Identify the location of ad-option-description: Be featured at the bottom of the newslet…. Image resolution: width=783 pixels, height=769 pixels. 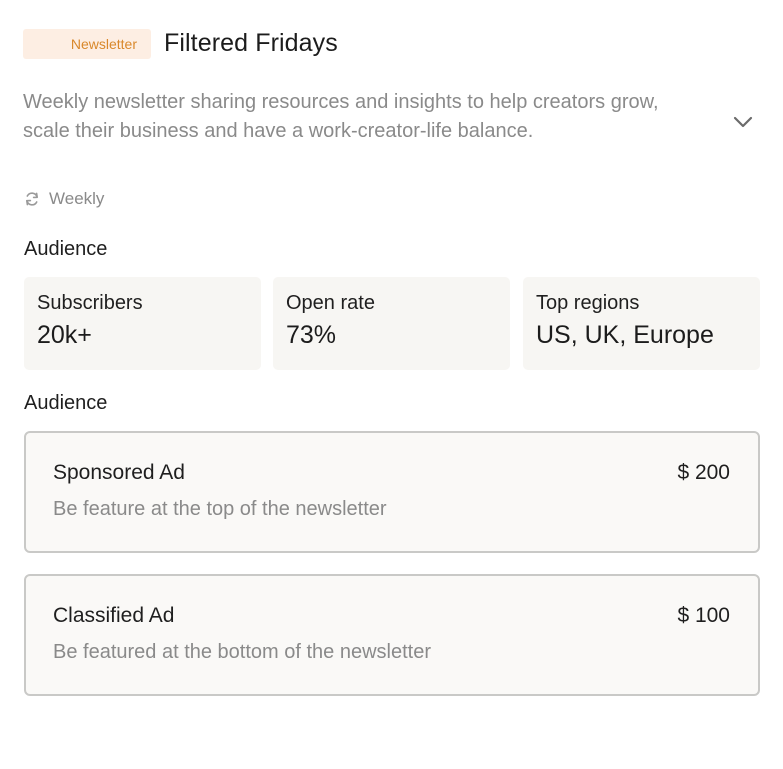
(242, 652).